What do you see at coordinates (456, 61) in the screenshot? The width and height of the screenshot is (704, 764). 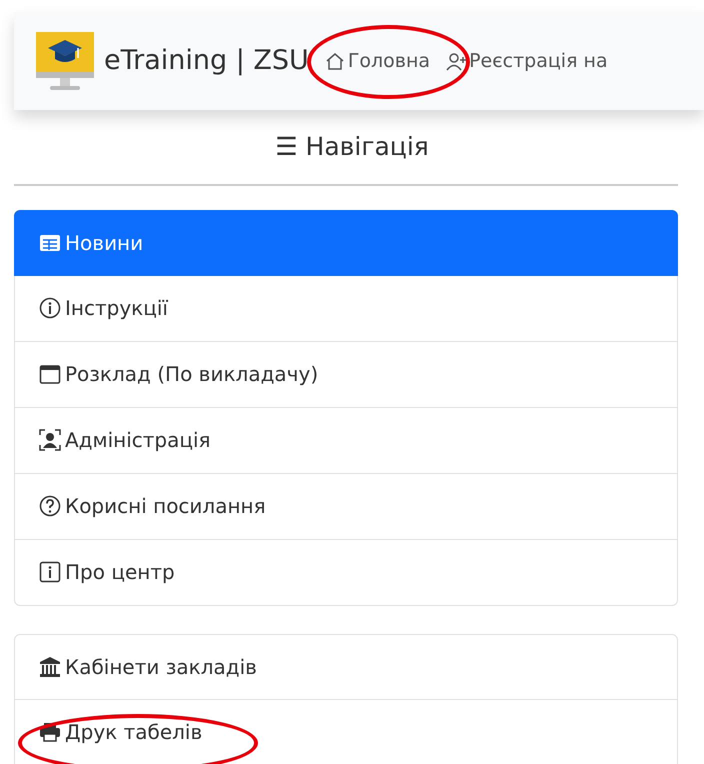 I see `add-user-icon` at bounding box center [456, 61].